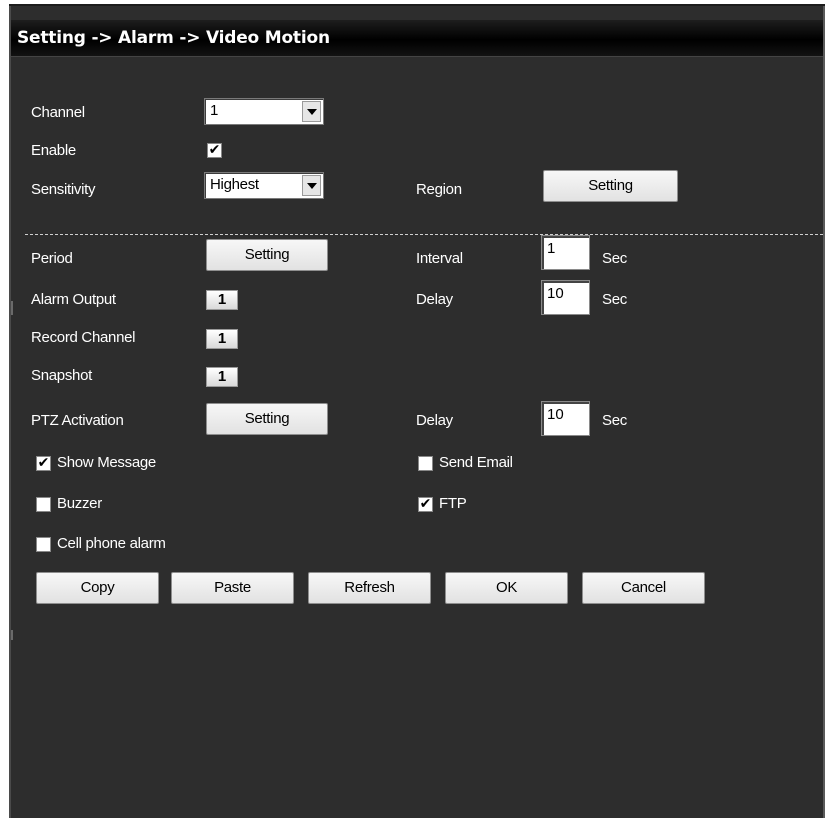 The height and width of the screenshot is (818, 832). What do you see at coordinates (267, 255) in the screenshot?
I see `period-setting-button: Setting` at bounding box center [267, 255].